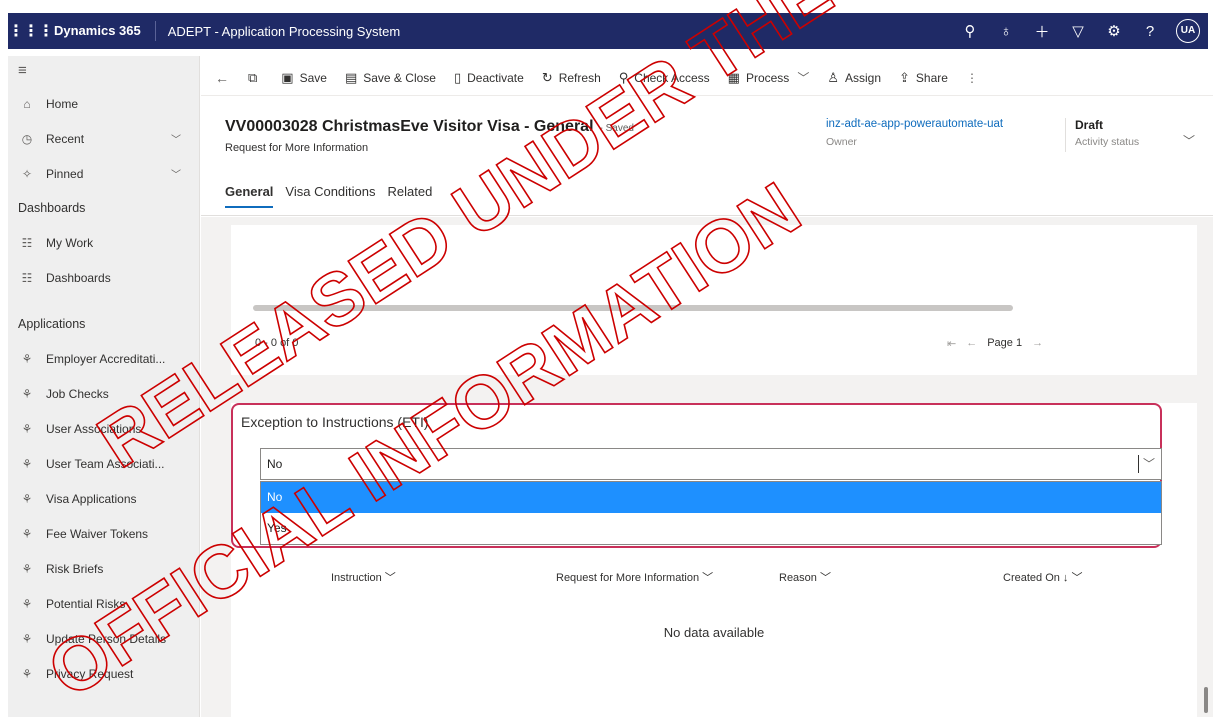  What do you see at coordinates (1031, 578) in the screenshot?
I see `column-header-label: Created On` at bounding box center [1031, 578].